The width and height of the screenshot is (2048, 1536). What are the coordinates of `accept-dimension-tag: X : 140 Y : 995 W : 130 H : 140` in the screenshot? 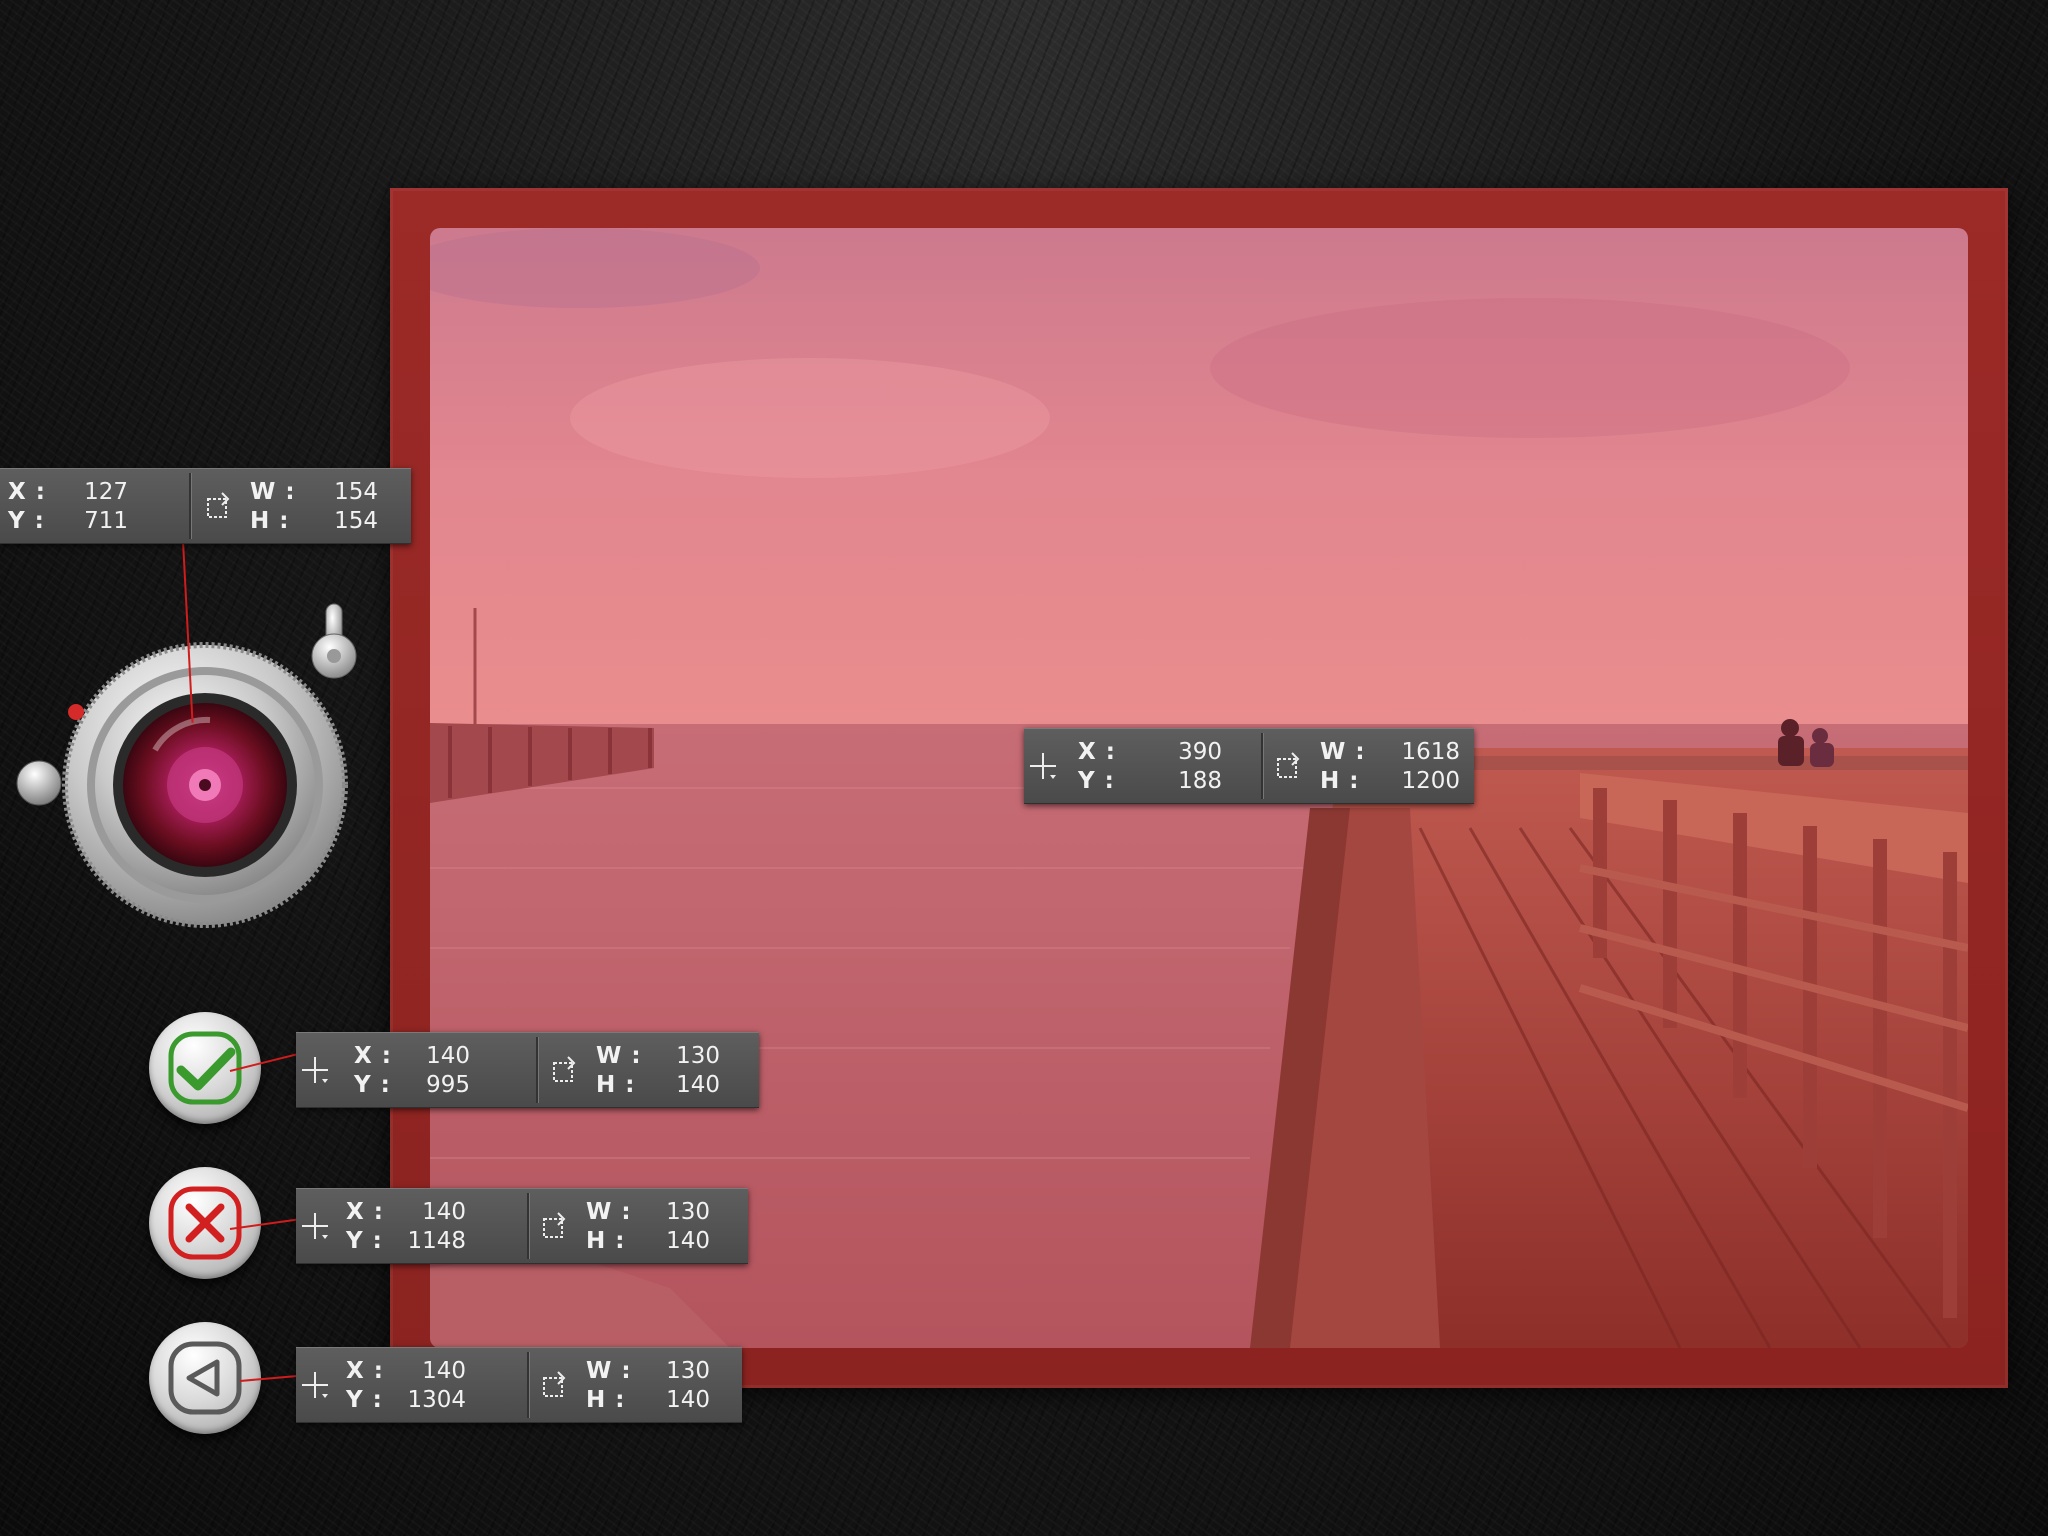 It's located at (527, 1070).